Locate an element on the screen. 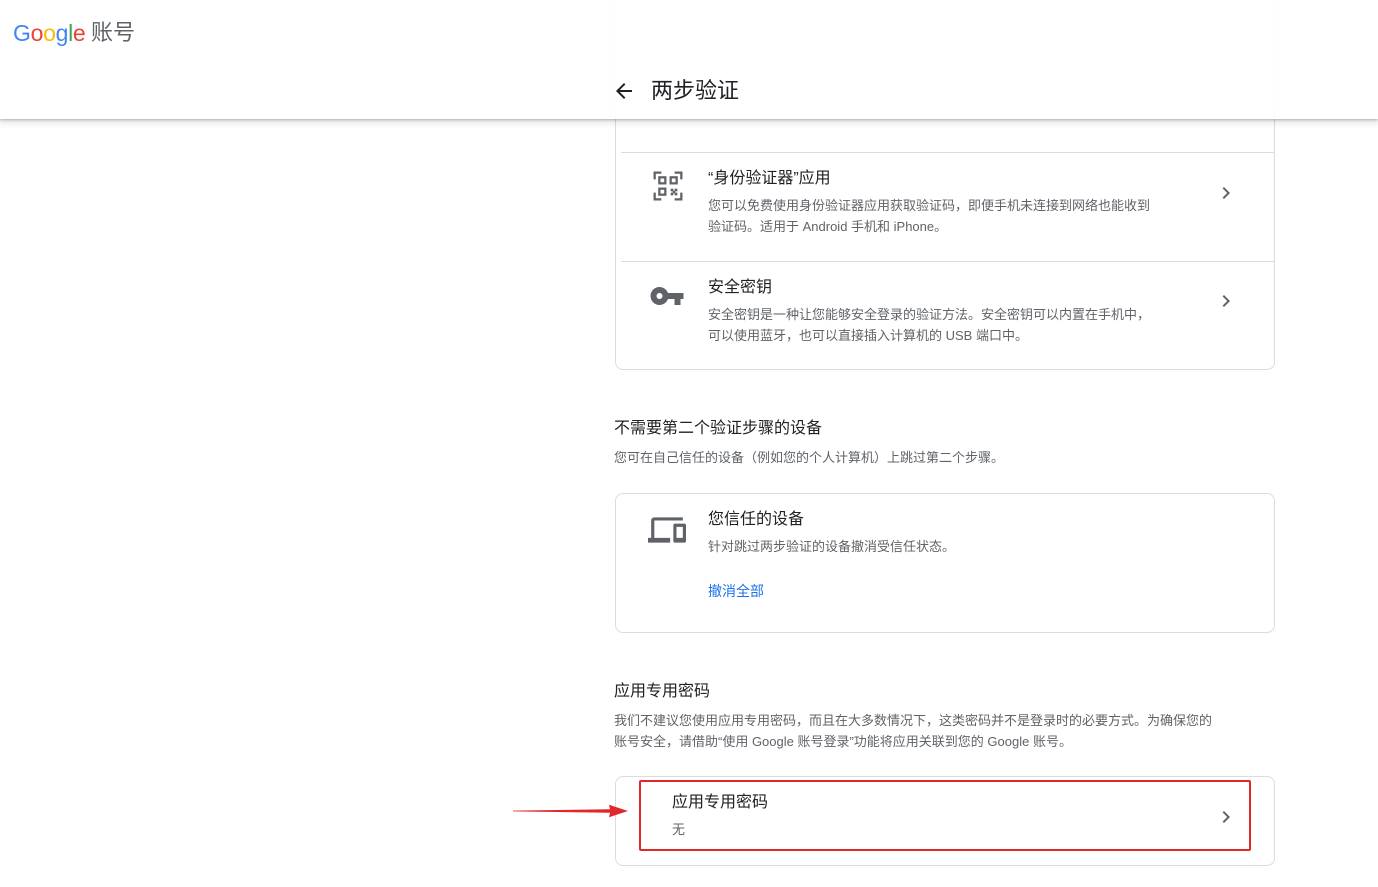 The image size is (1378, 887). key-icon is located at coordinates (667, 296).